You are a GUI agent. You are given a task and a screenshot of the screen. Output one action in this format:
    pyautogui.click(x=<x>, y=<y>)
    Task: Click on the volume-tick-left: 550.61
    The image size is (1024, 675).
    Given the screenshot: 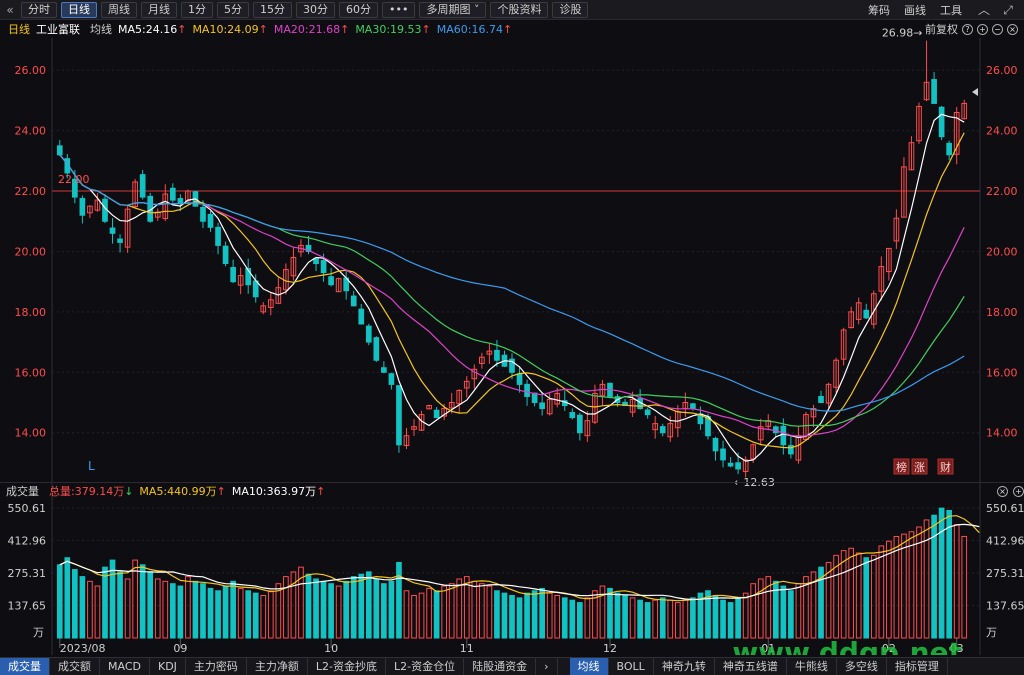 What is the action you would take?
    pyautogui.click(x=27, y=508)
    